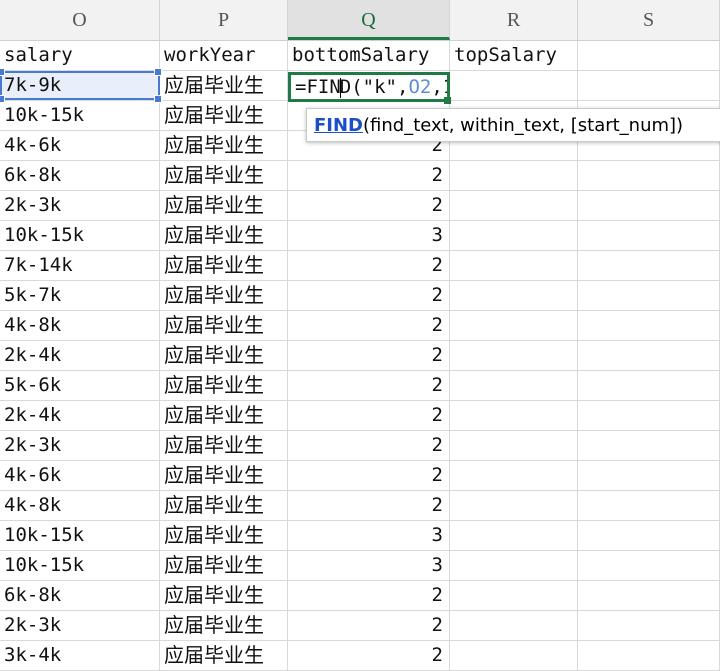 This screenshot has height=671, width=720. I want to click on column-header-s: S, so click(649, 20).